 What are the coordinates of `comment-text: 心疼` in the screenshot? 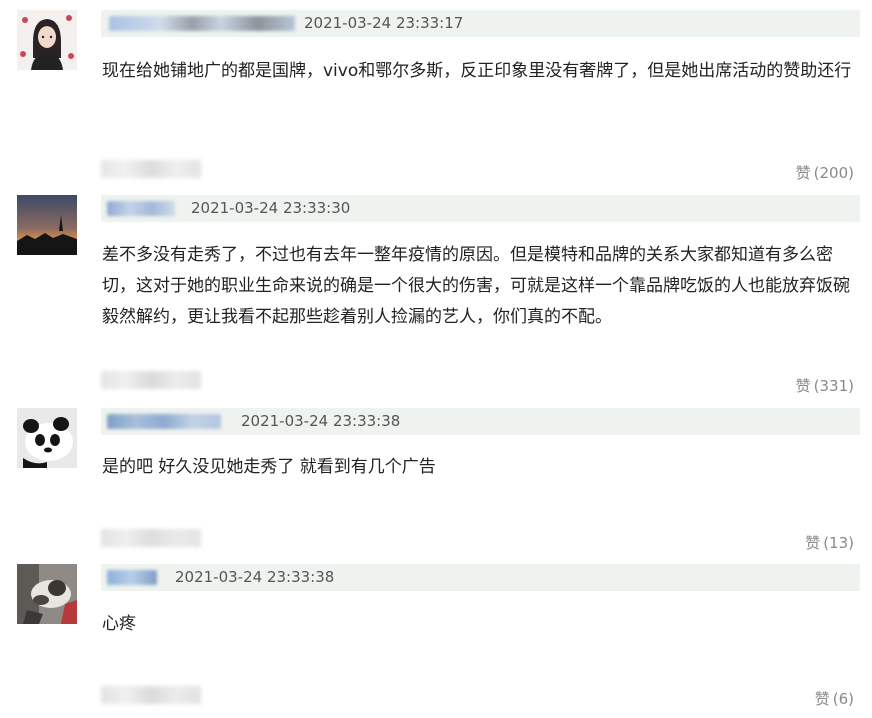 It's located at (119, 624).